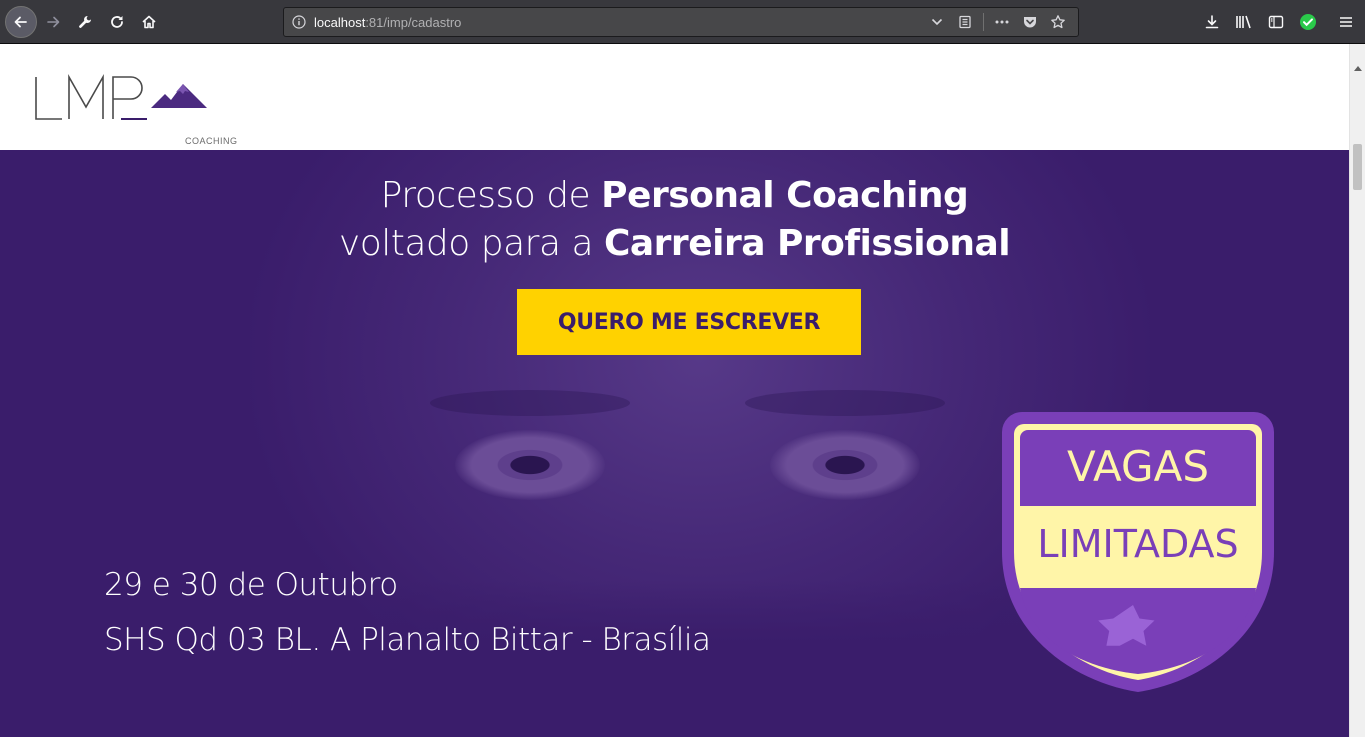 Image resolution: width=1365 pixels, height=737 pixels. What do you see at coordinates (211, 141) in the screenshot?
I see `logo-tagline: COACHING` at bounding box center [211, 141].